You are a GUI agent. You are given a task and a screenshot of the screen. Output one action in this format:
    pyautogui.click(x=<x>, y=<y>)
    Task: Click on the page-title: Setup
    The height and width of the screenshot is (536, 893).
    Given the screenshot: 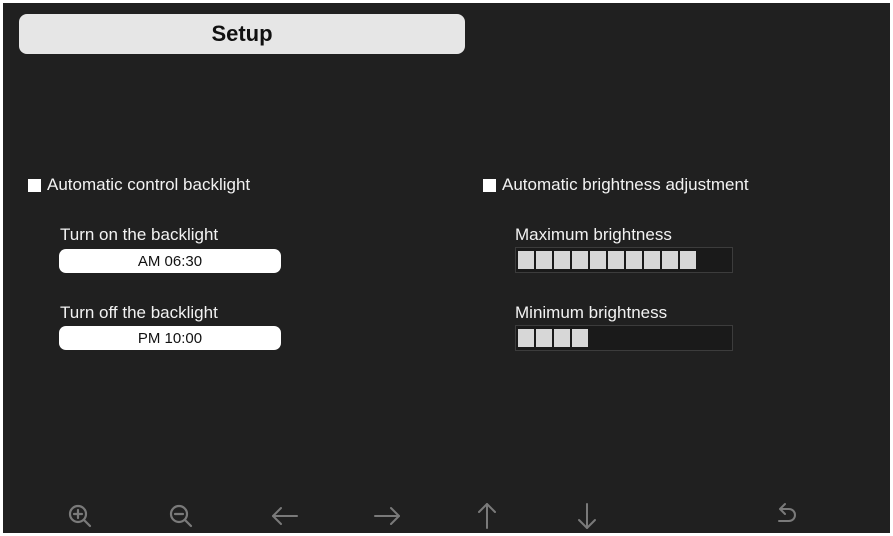 What is the action you would take?
    pyautogui.click(x=242, y=33)
    